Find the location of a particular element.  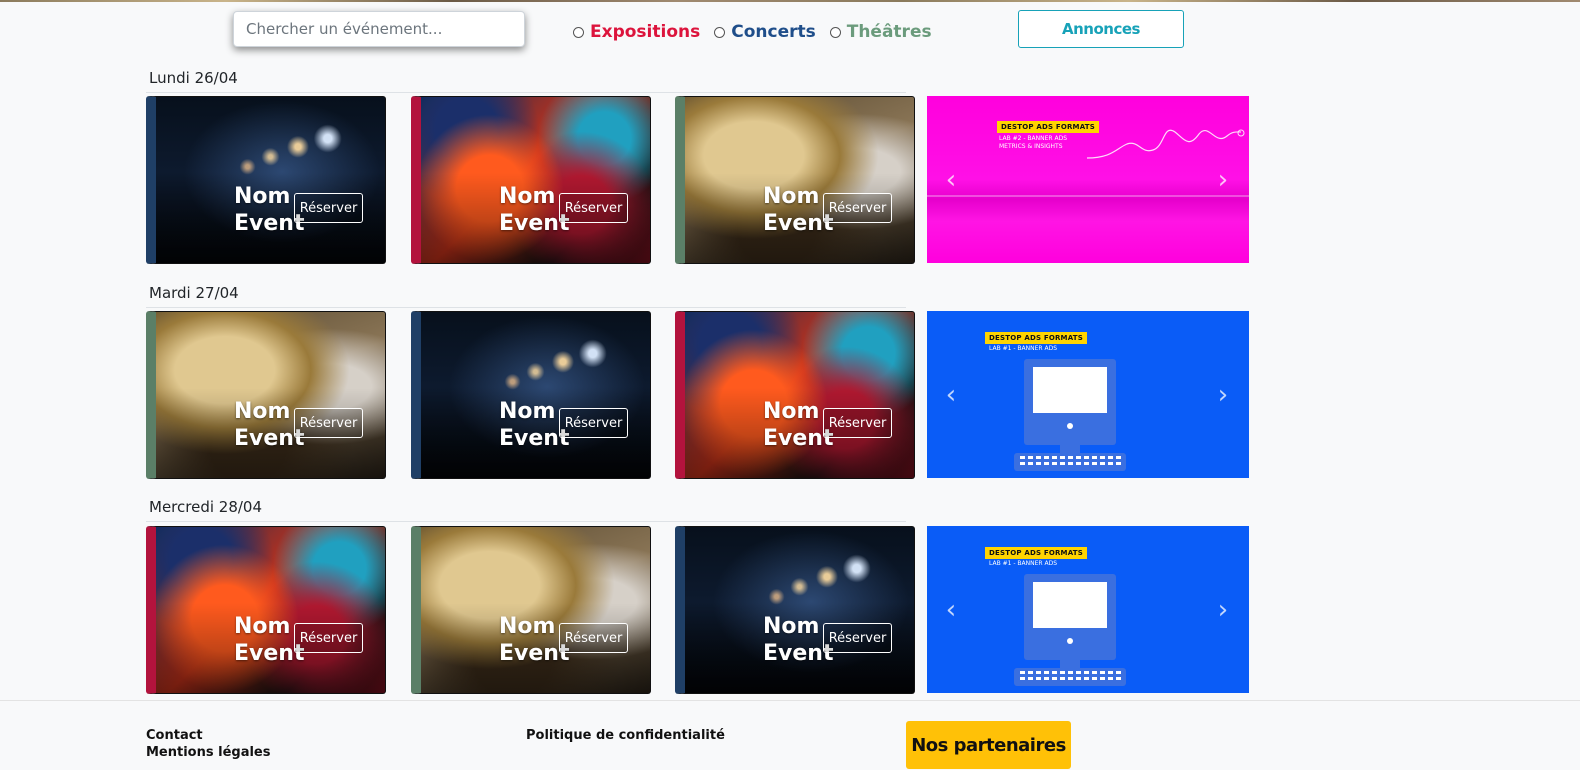

search-input is located at coordinates (379, 29).